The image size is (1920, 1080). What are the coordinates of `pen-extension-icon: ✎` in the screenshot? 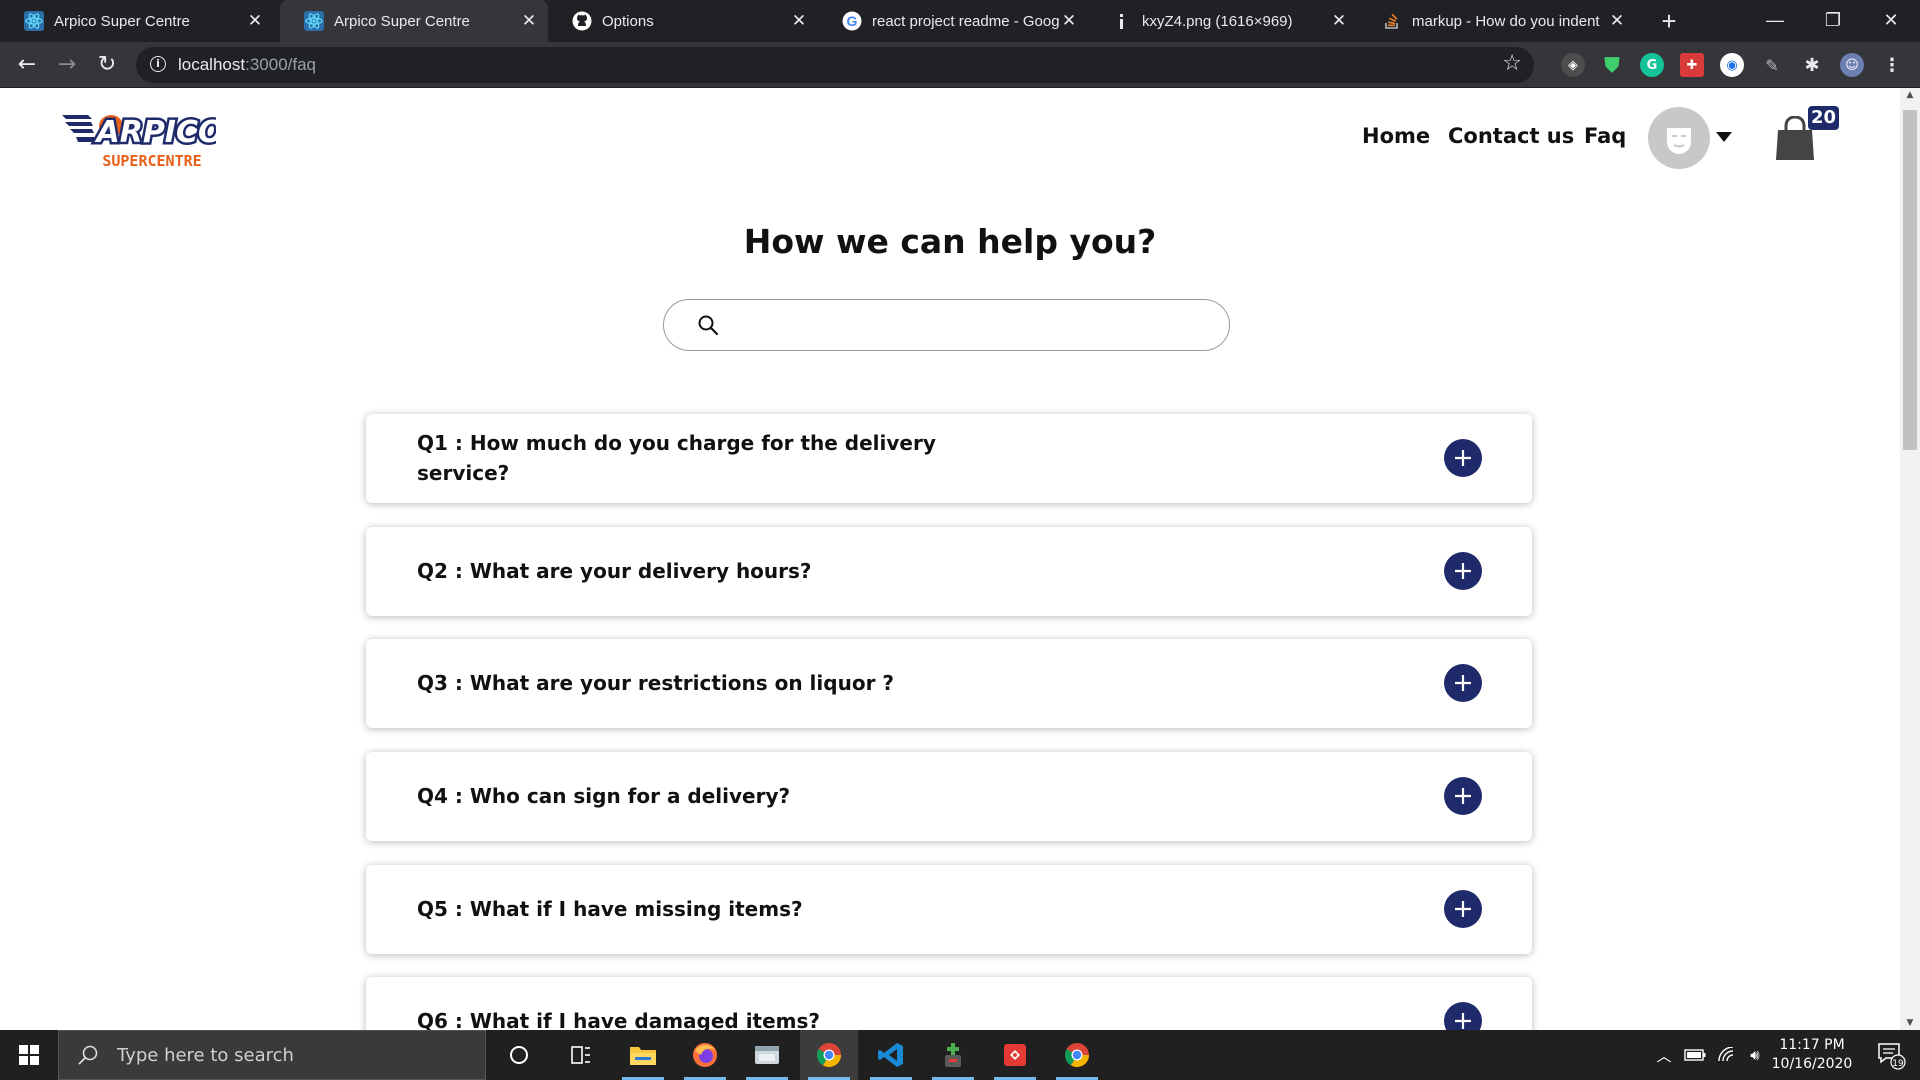 It's located at (1772, 65).